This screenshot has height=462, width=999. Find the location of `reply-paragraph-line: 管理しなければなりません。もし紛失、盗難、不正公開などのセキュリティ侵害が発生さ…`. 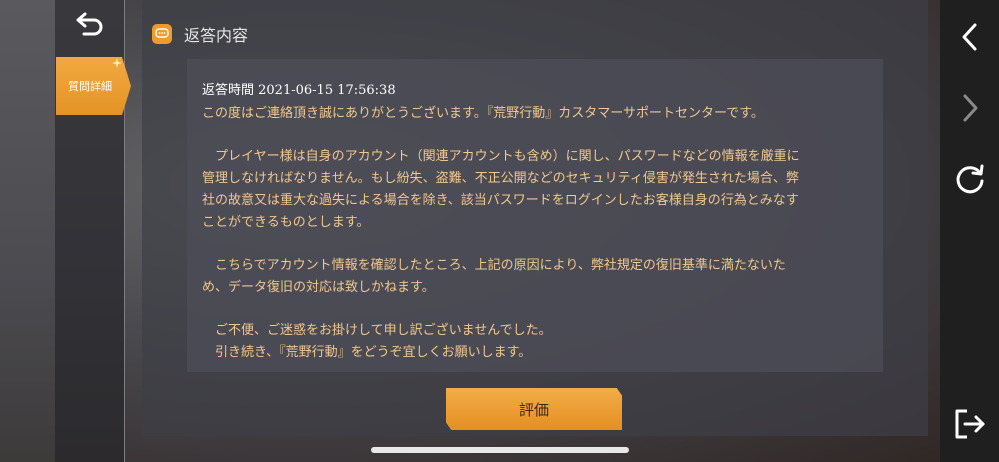

reply-paragraph-line: 管理しなければなりません。もし紛失、盗難、不正公開などのセキュリティ侵害が発生さ… is located at coordinates (500, 179).